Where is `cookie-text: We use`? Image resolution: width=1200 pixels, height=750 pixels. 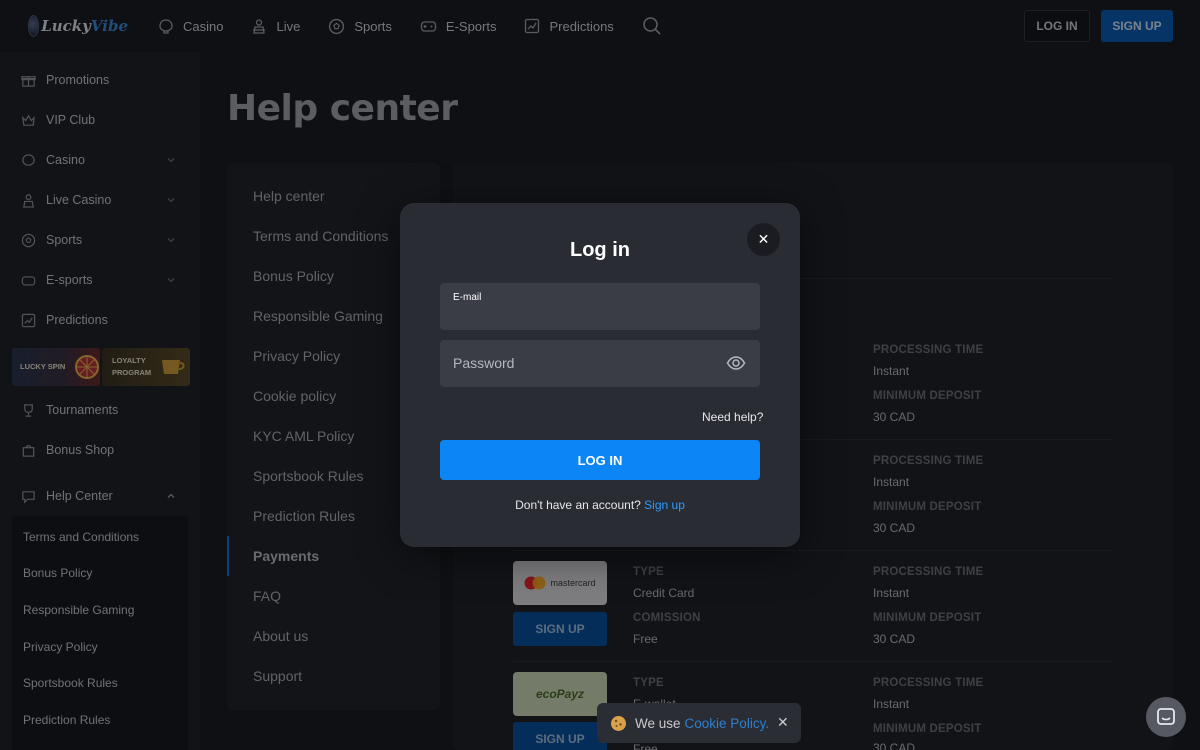
cookie-text: We use is located at coordinates (658, 723).